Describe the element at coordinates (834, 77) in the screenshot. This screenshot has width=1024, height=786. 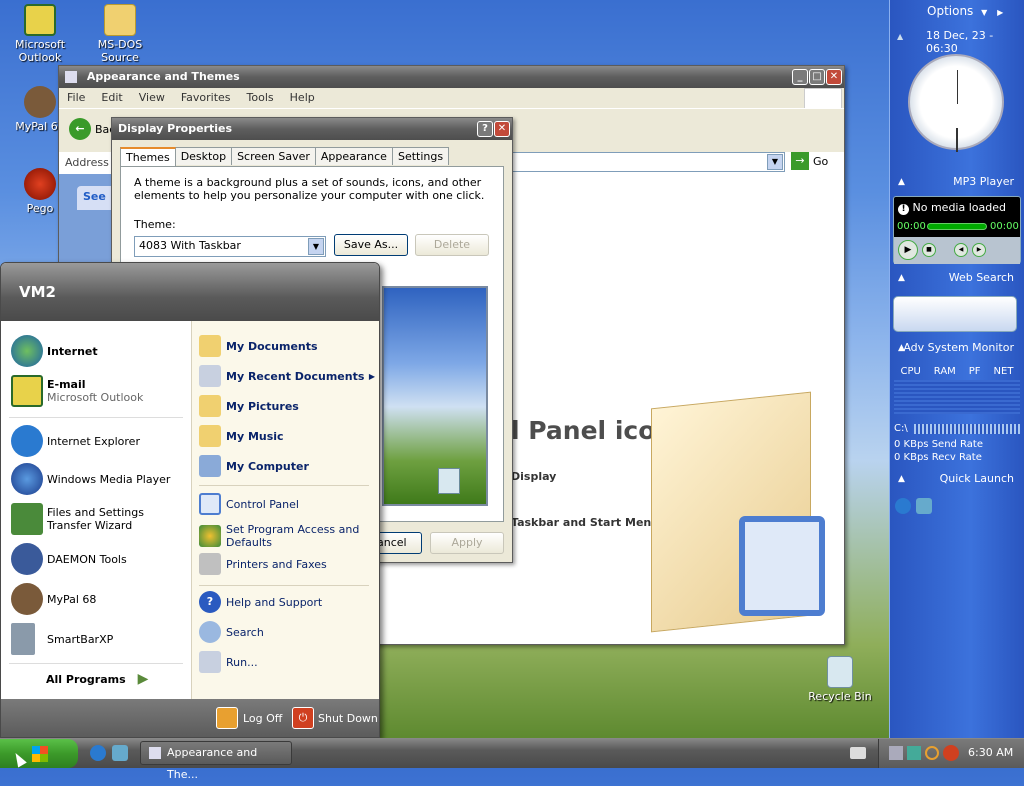
I see `close-button: ✕` at that location.